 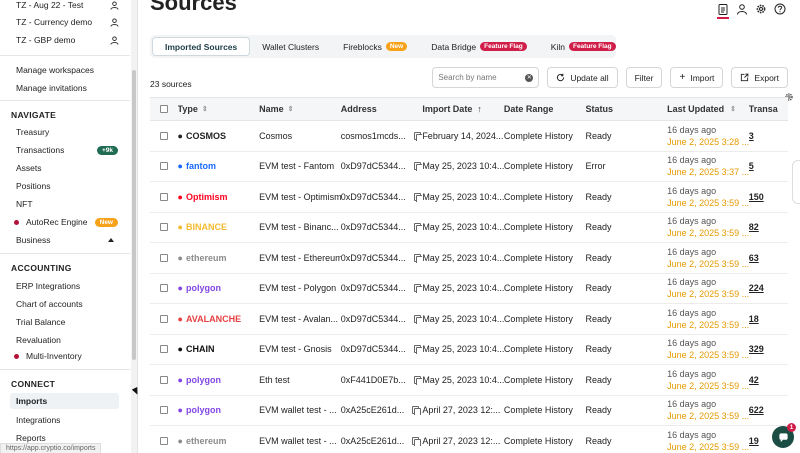 What do you see at coordinates (163, 109) in the screenshot?
I see `select-all-checkbox` at bounding box center [163, 109].